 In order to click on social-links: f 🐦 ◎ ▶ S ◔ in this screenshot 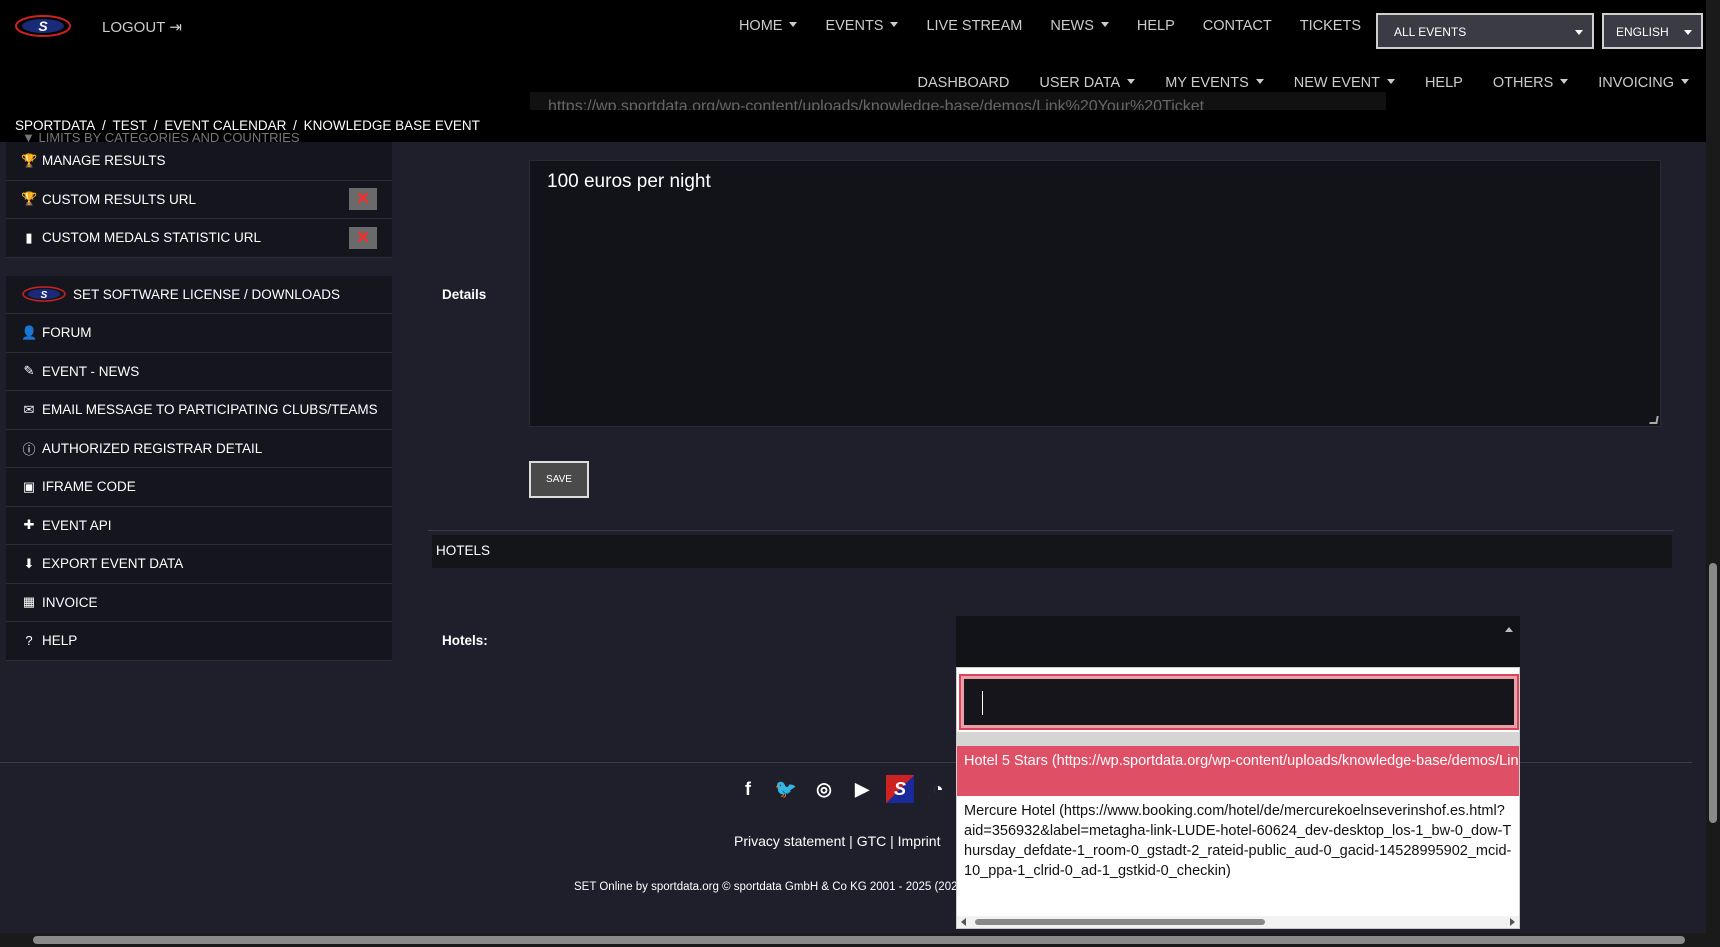, I will do `click(843, 789)`.